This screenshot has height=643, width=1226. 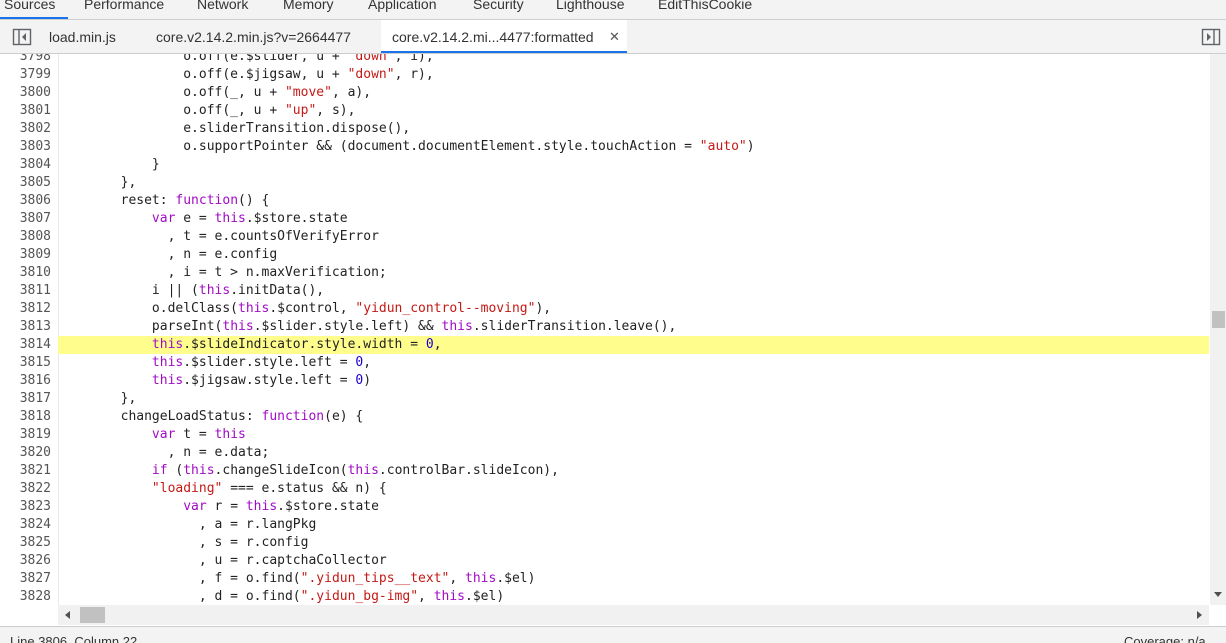 I want to click on scroll-left-icon, so click(x=68, y=615).